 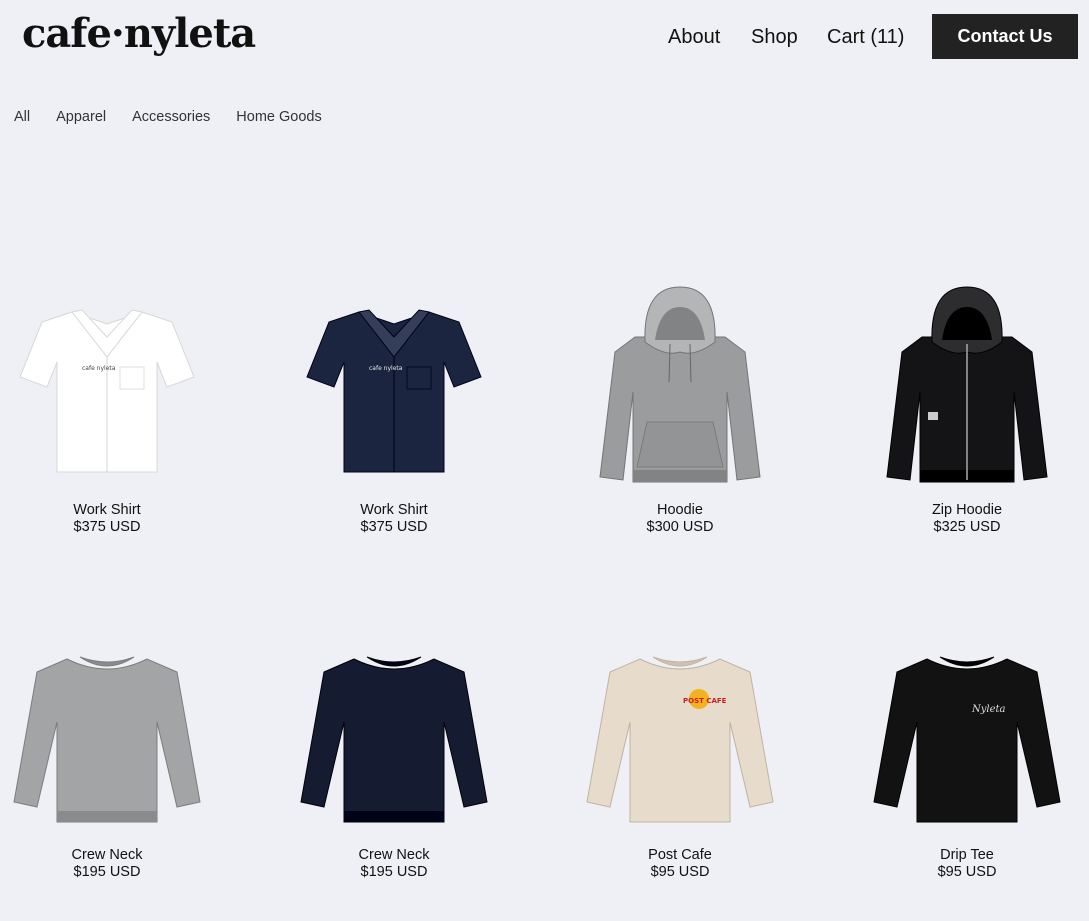 I want to click on category-home-goods: Home Goods, so click(x=278, y=117).